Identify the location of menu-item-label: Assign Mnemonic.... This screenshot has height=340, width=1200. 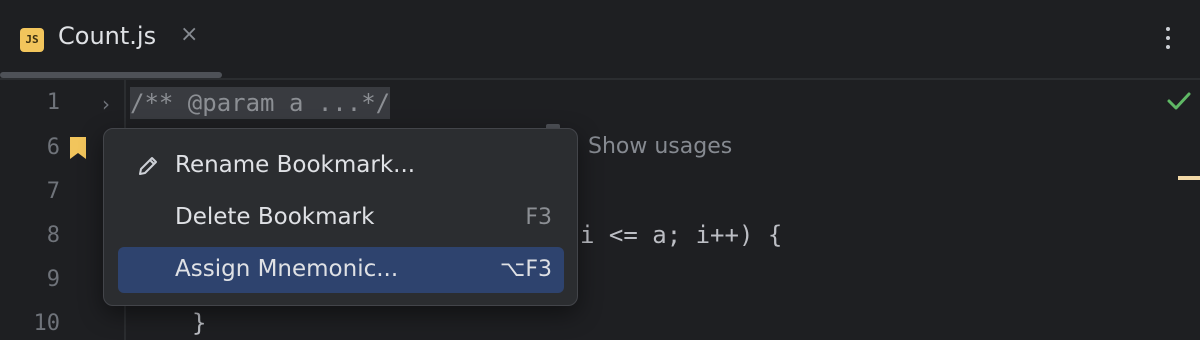
(287, 269).